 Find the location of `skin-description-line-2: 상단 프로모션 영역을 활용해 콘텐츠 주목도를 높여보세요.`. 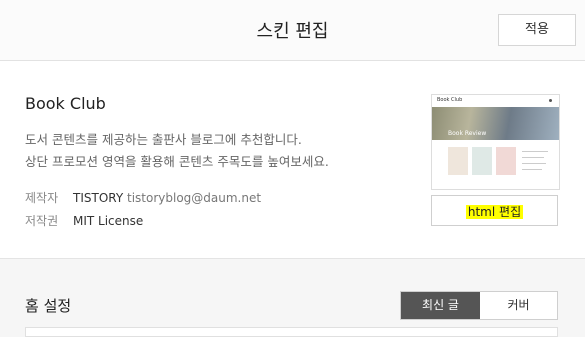

skin-description-line-2: 상단 프로모션 영역을 활용해 콘텐츠 주목도를 높여보세요. is located at coordinates (177, 161).